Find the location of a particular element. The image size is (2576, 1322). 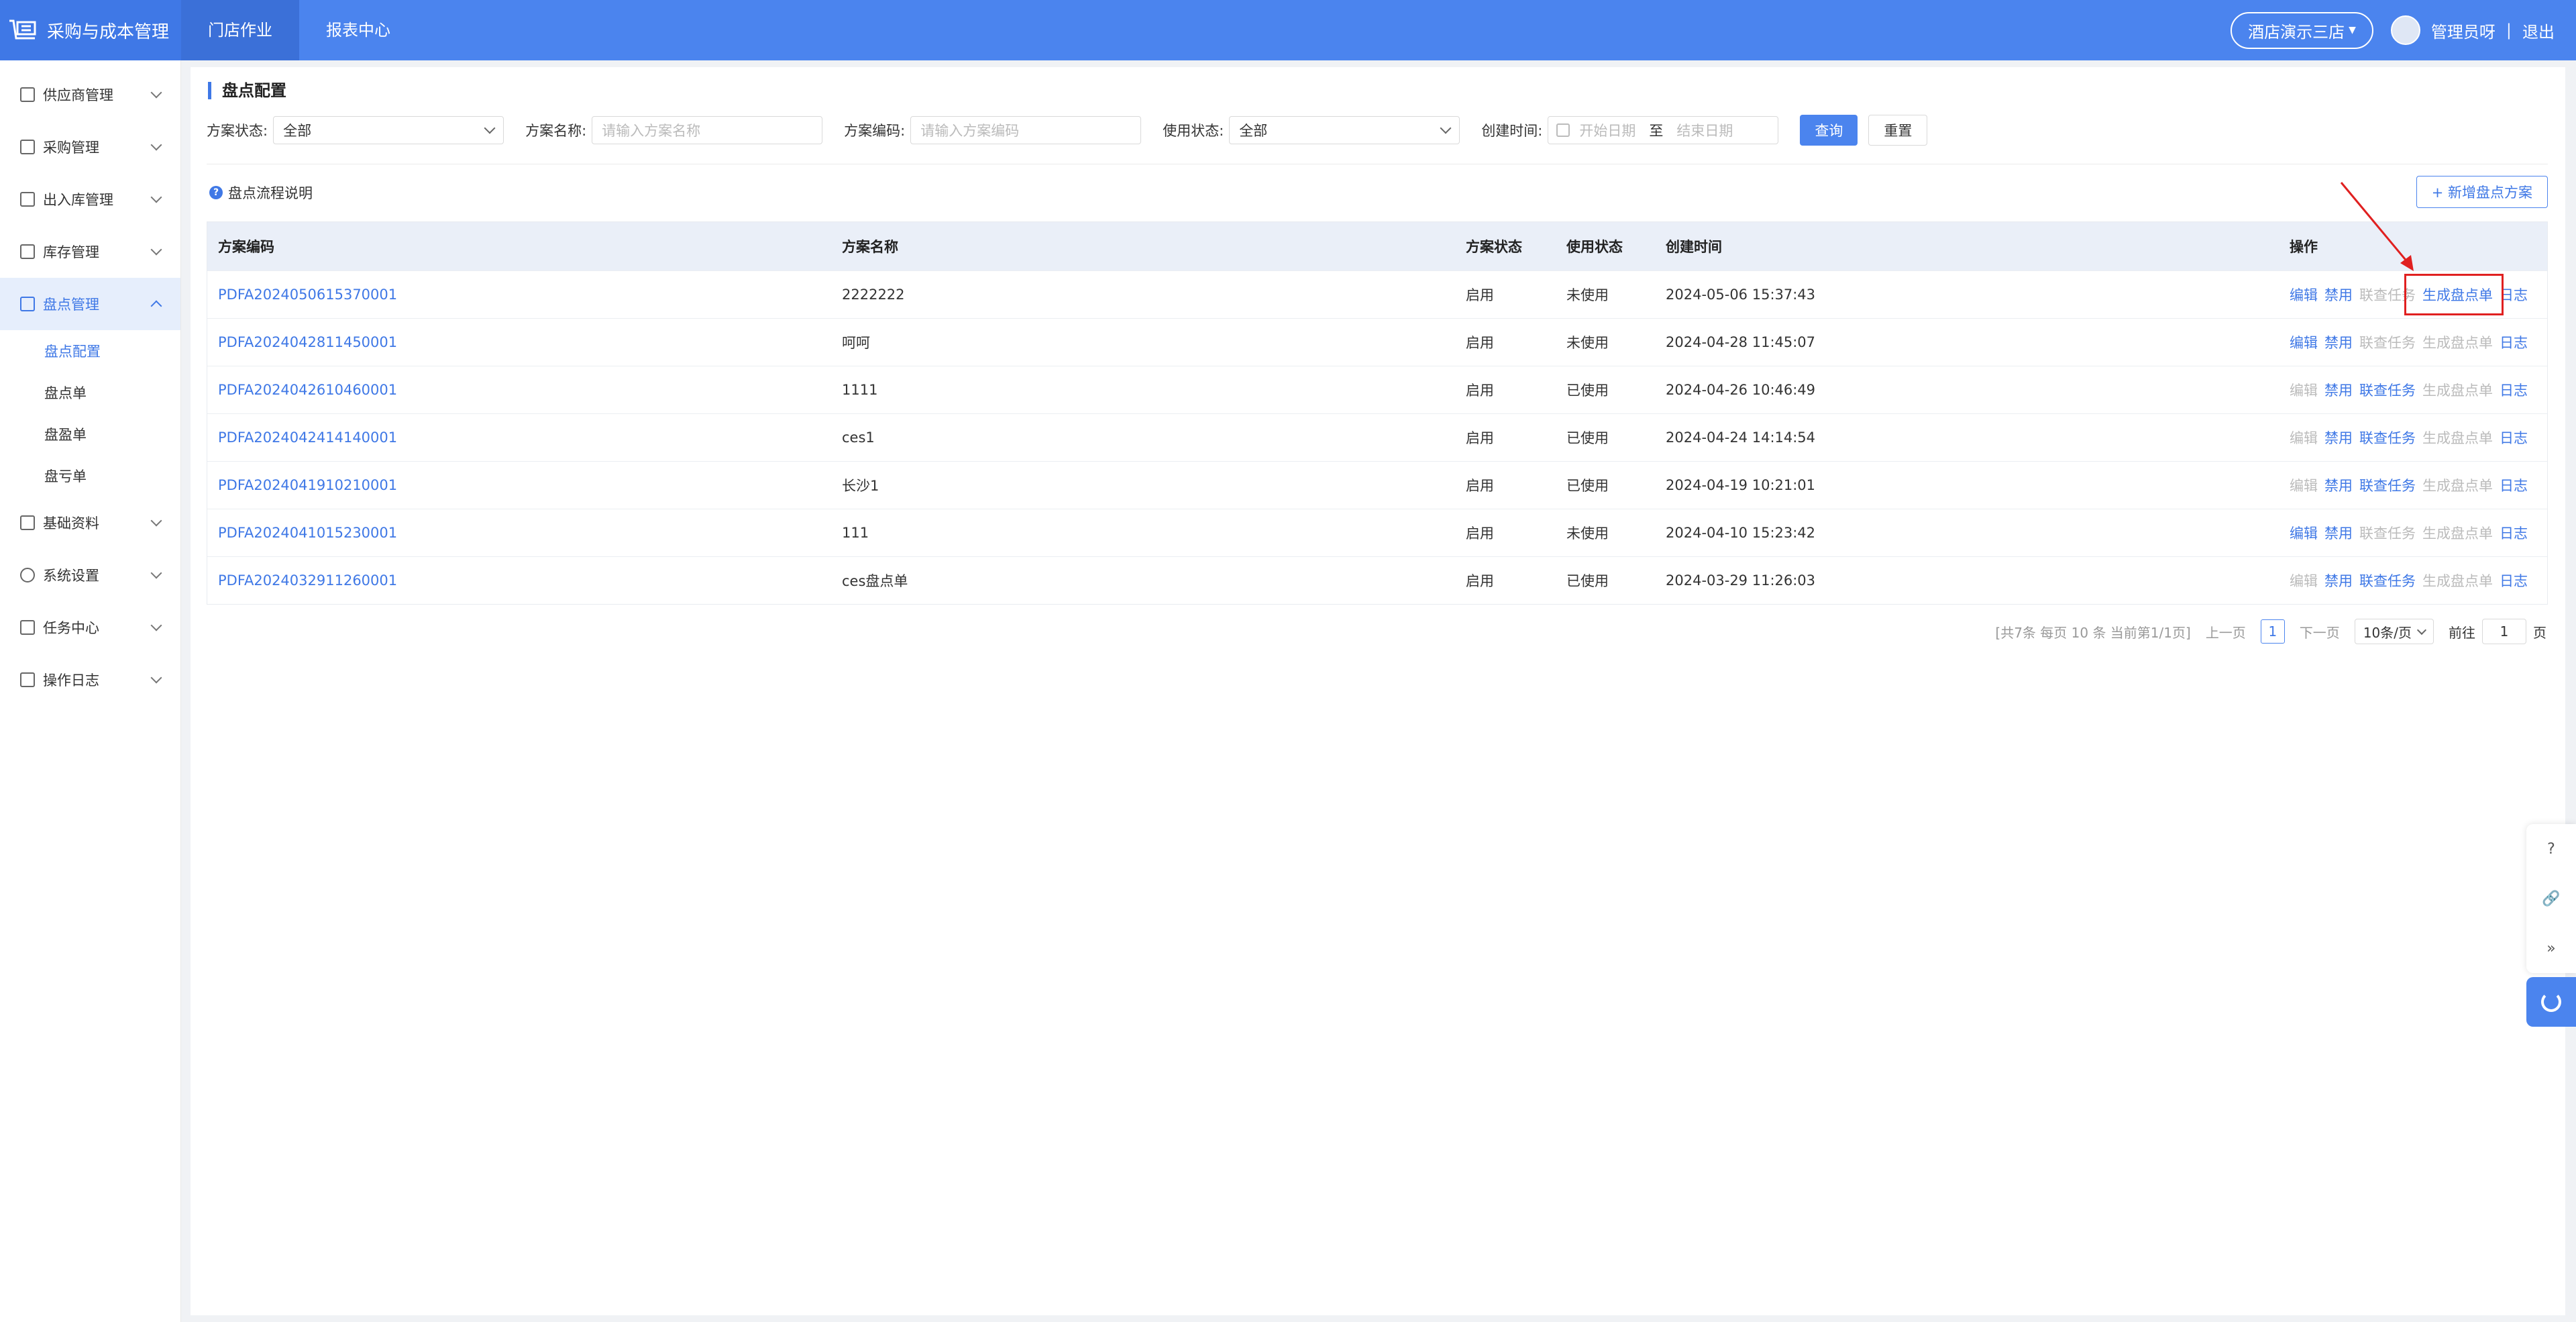

next-page-button: 下一页 is located at coordinates (2320, 632).